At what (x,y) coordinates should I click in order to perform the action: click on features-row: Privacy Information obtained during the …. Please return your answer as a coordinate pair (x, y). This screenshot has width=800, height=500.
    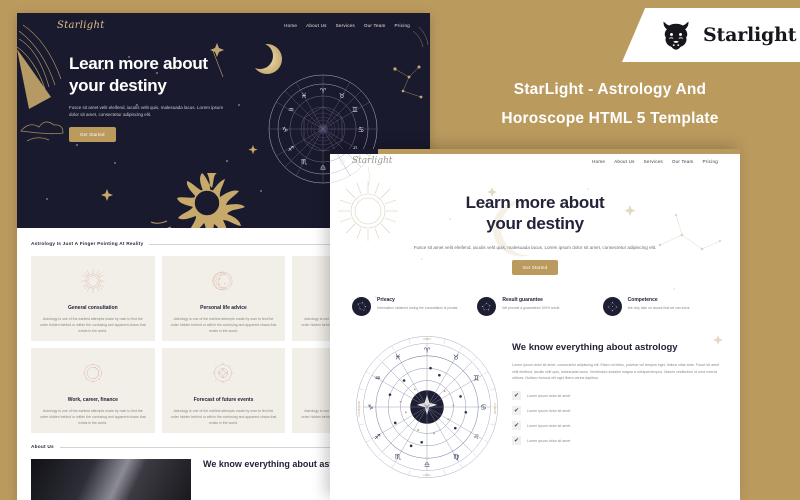
    Looking at the image, I should click on (535, 295).